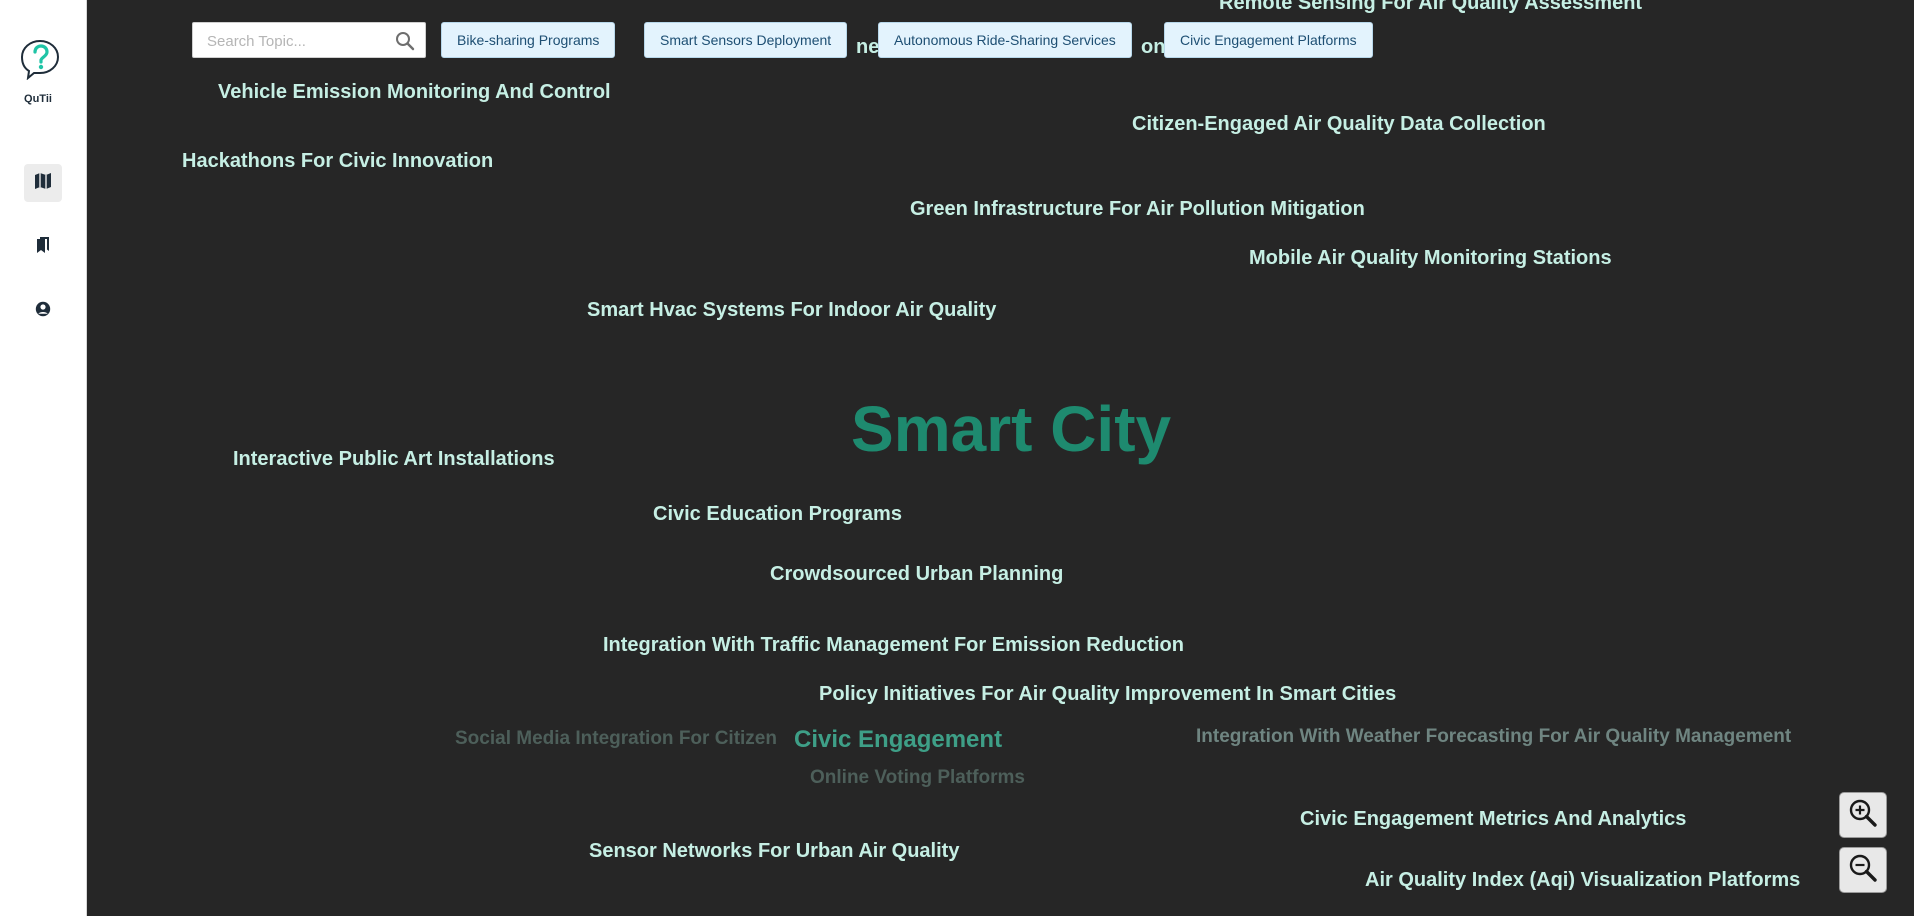 This screenshot has height=916, width=1914. I want to click on bookmarks-icon, so click(43, 247).